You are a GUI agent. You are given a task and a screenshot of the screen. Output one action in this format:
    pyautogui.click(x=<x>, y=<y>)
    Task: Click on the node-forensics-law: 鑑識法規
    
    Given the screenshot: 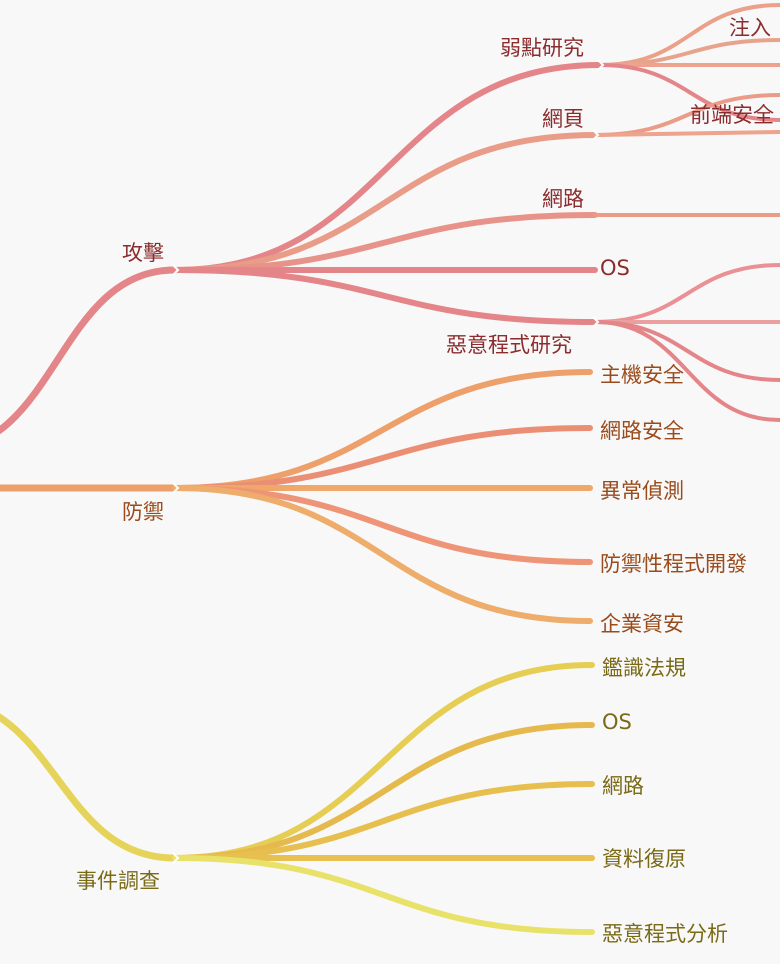 What is the action you would take?
    pyautogui.click(x=644, y=667)
    